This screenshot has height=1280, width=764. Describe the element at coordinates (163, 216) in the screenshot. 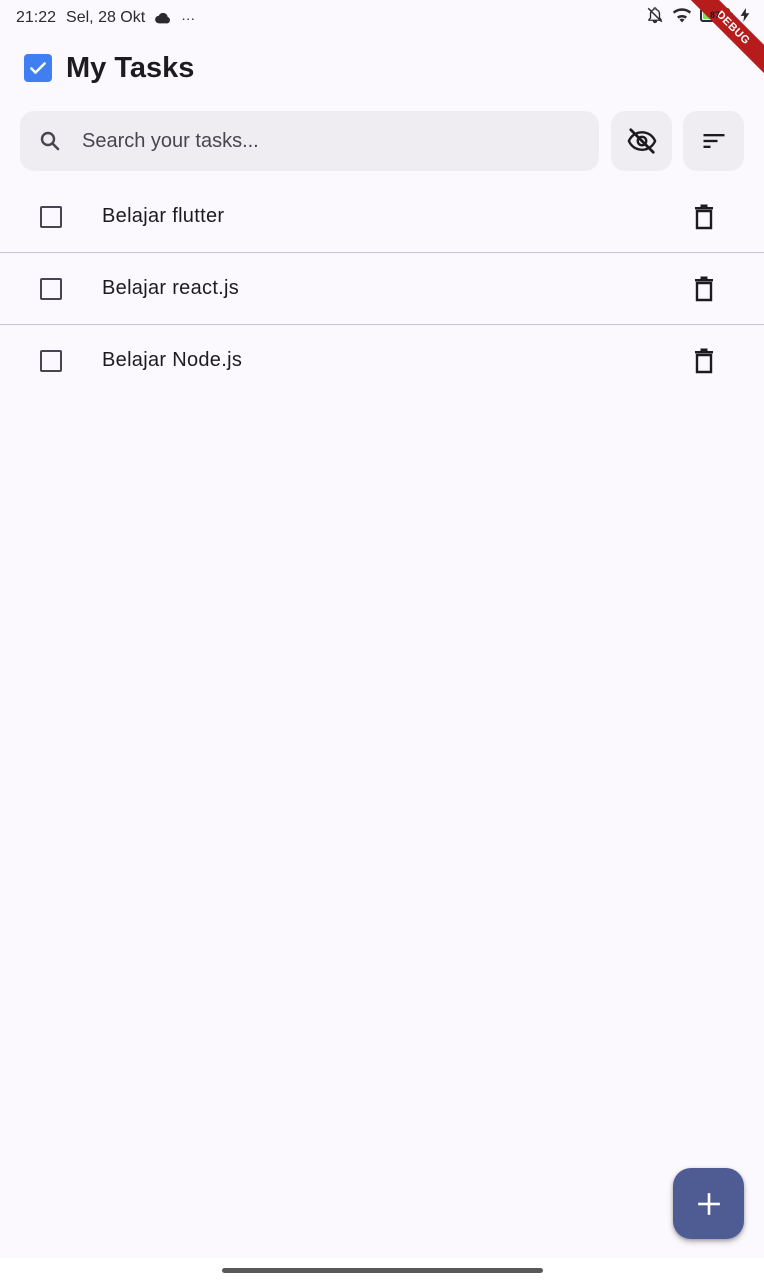

I see `task-title: Belajar flutter` at that location.